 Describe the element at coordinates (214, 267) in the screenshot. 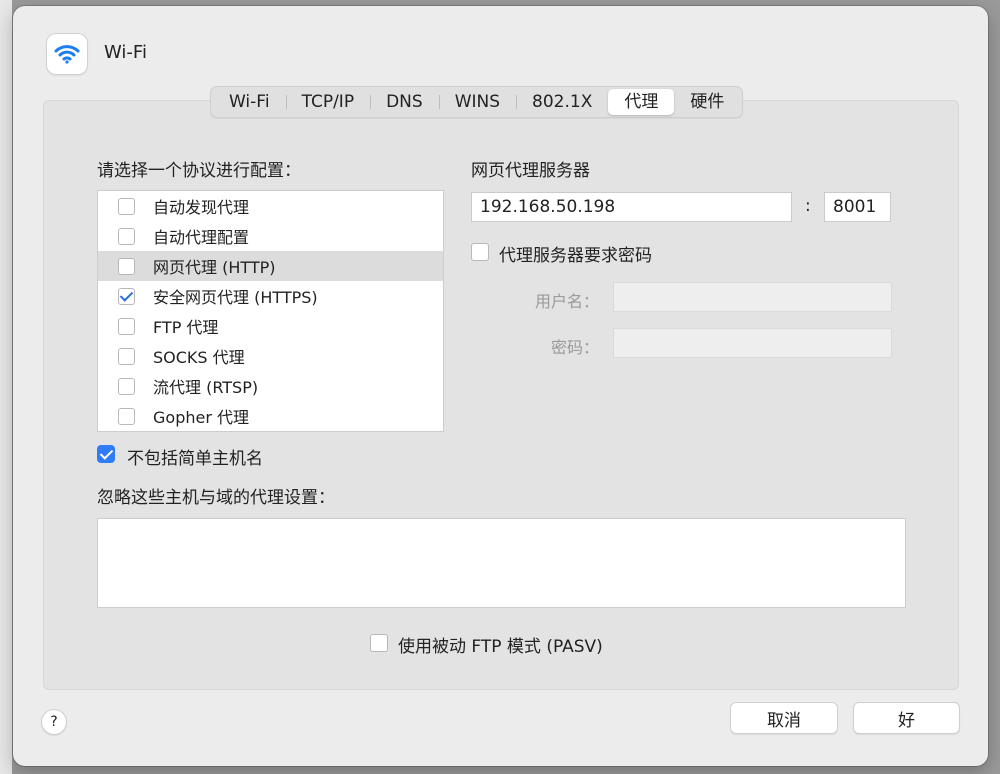

I see `protocol-label: 网页代理 (HTTP)` at that location.